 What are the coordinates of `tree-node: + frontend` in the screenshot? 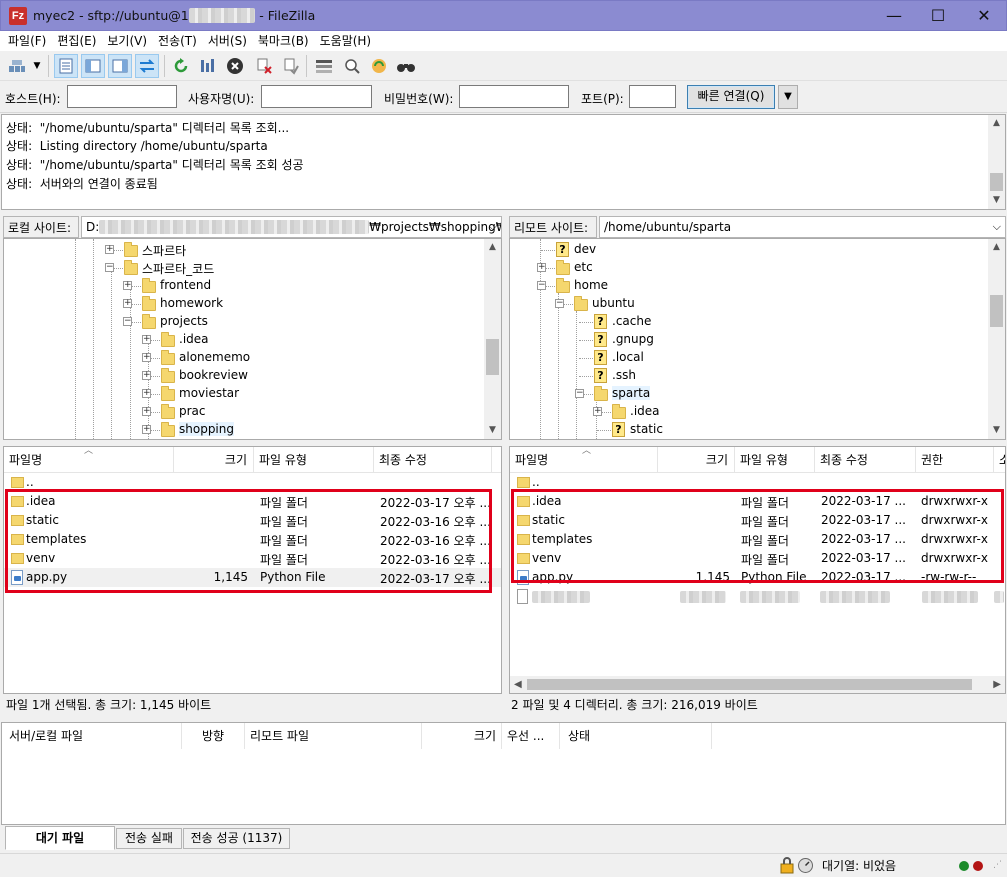 It's located at (244, 286).